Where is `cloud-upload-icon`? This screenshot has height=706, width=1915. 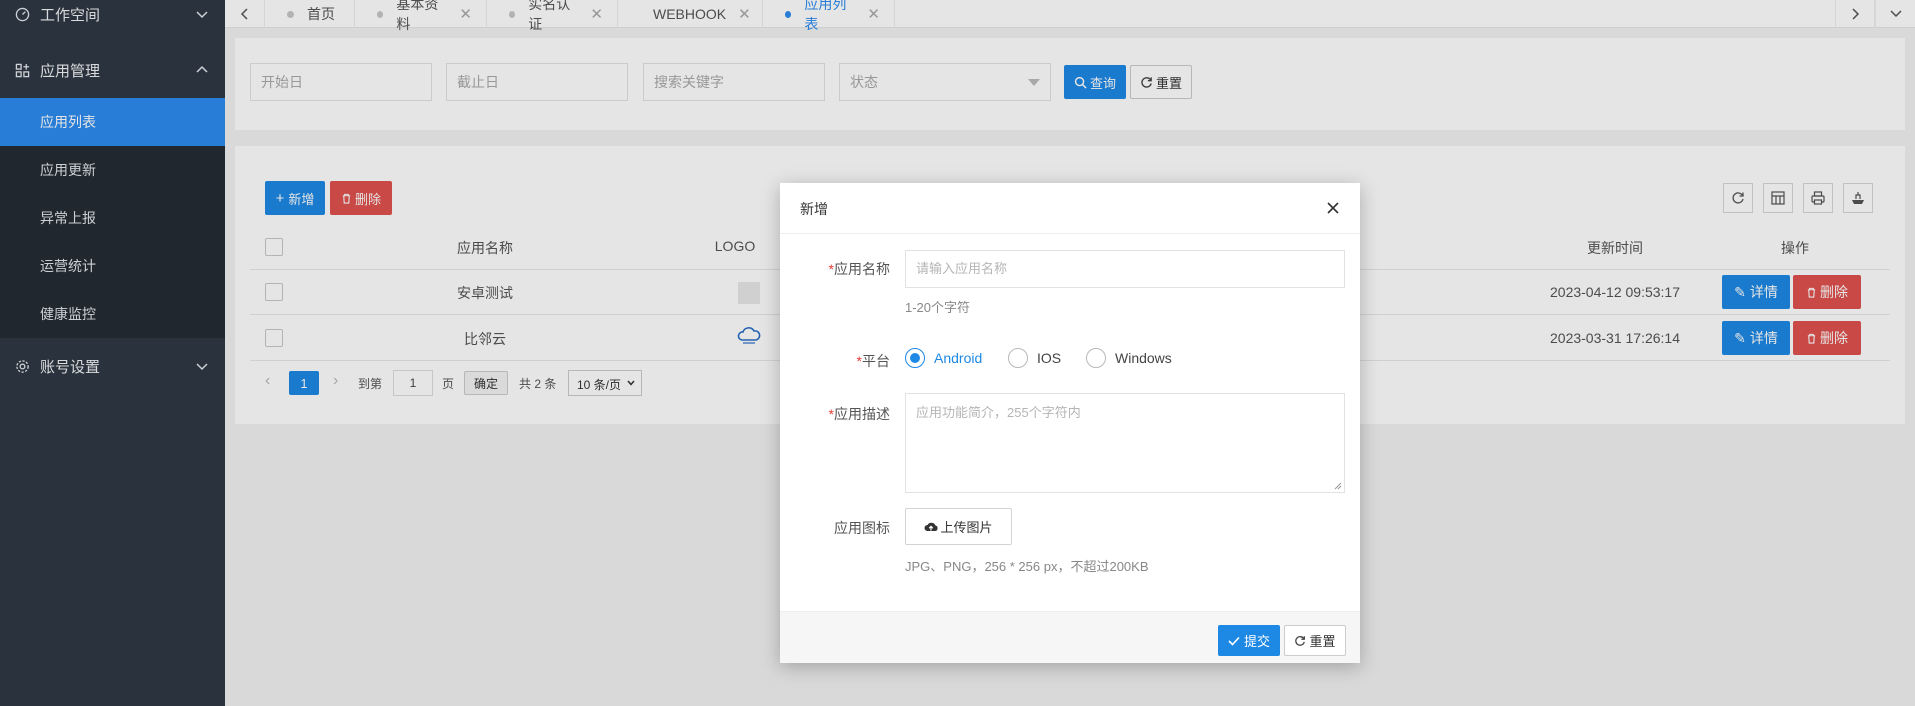 cloud-upload-icon is located at coordinates (931, 526).